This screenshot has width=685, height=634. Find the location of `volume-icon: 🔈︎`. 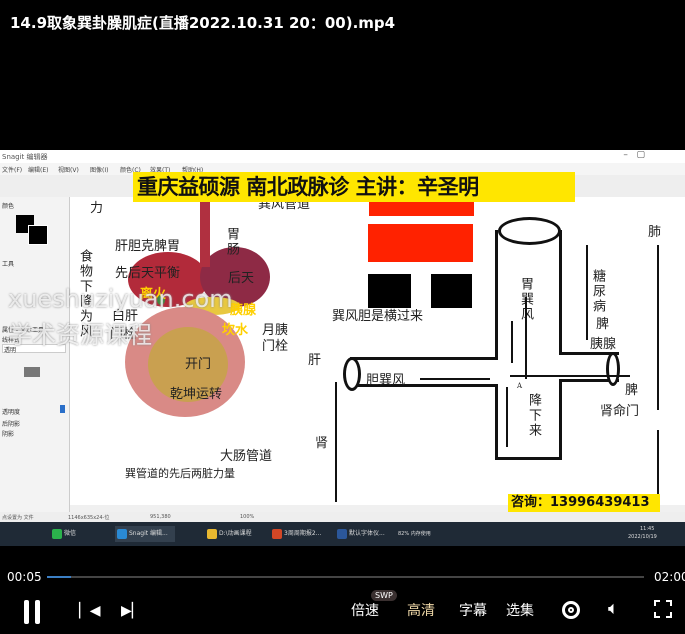

volume-icon: 🔈︎ is located at coordinates (613, 608).